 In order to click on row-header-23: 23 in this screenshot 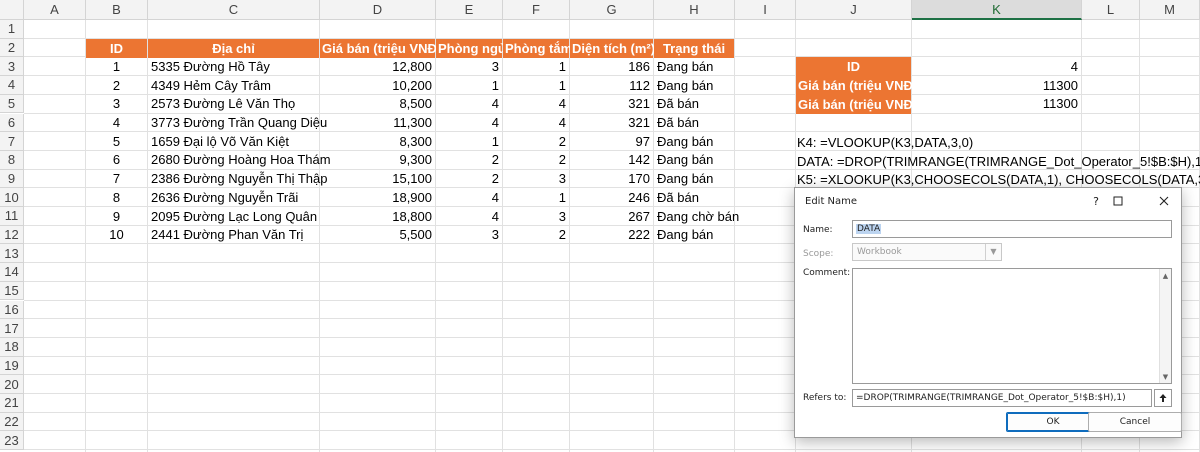, I will do `click(12, 441)`.